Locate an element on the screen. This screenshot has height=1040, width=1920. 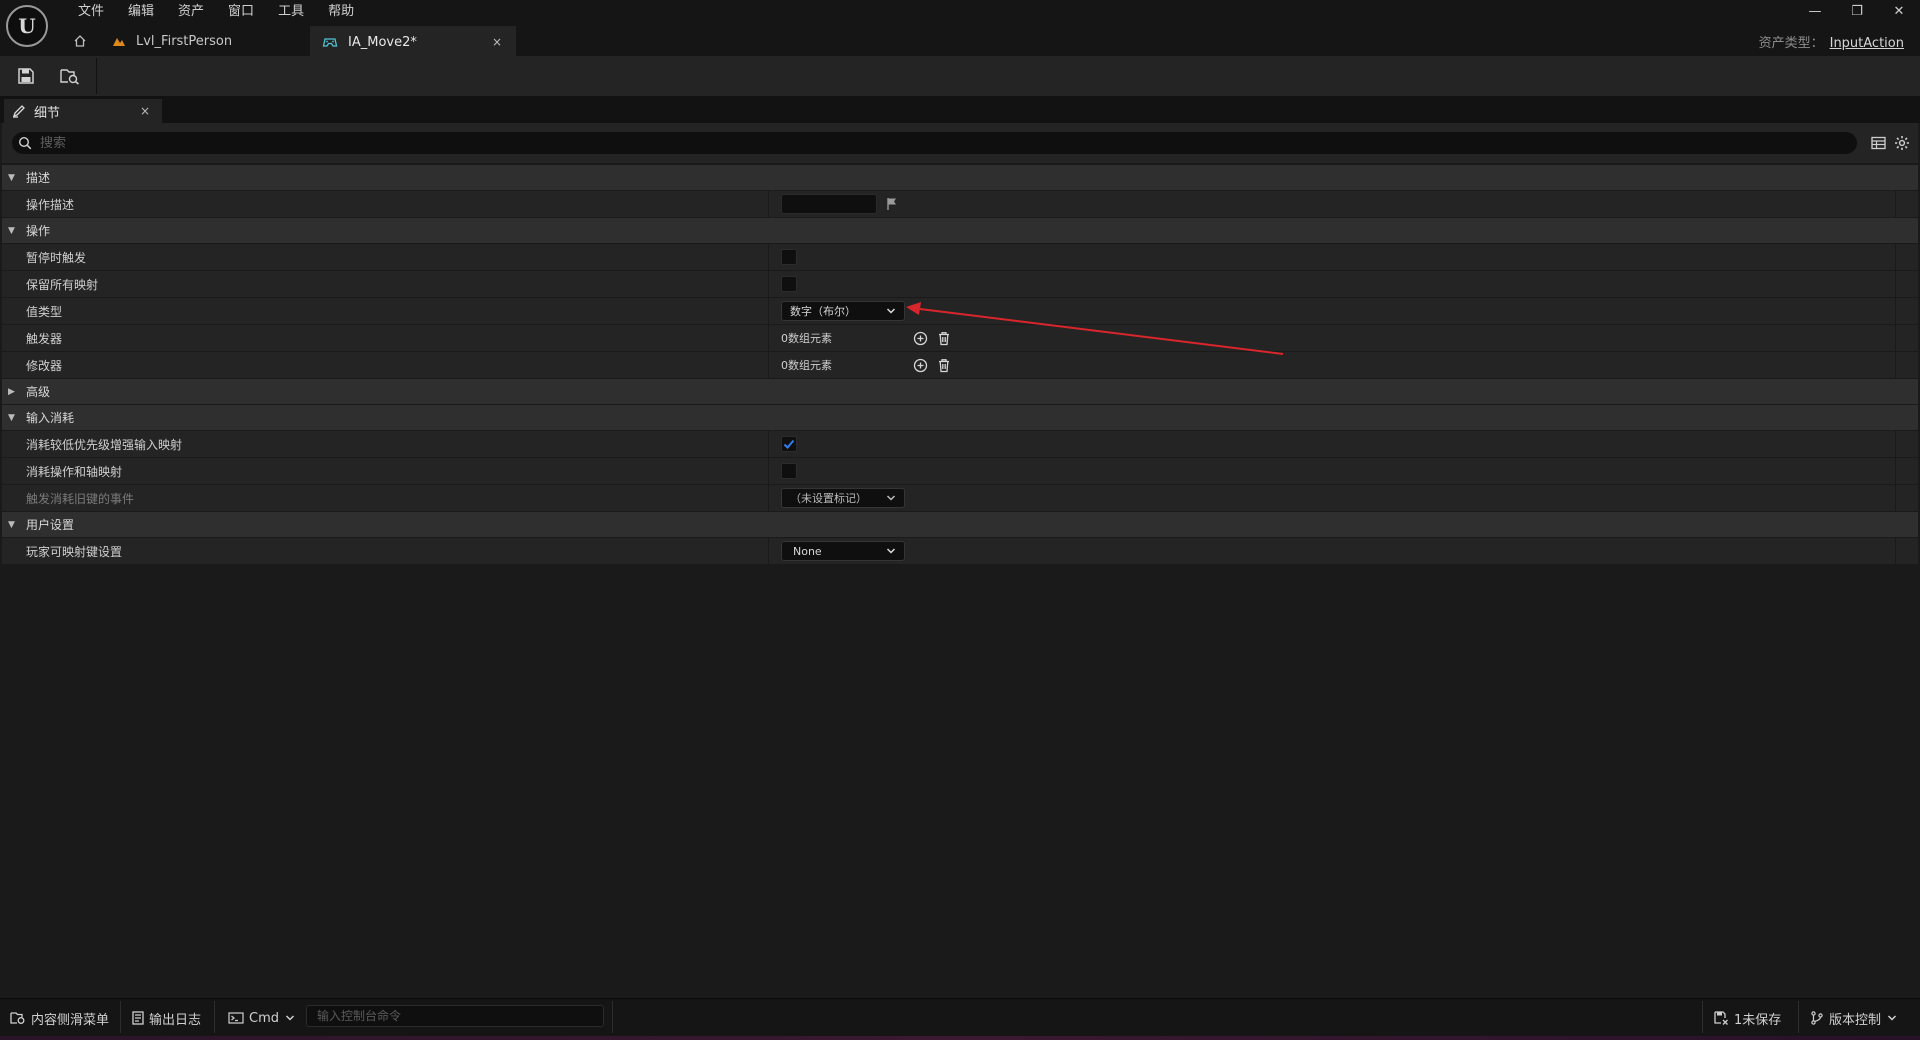
tab-close-button: × is located at coordinates (497, 42).